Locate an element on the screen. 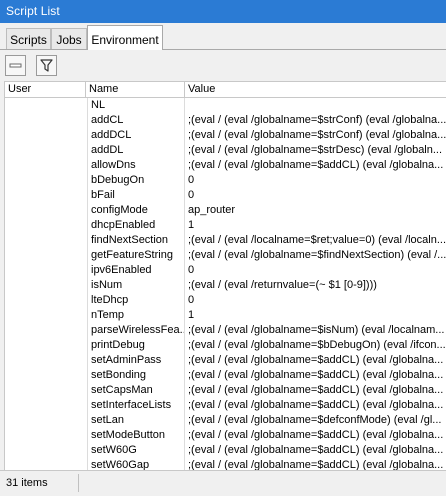 The image size is (446, 496). name-cell: setBonding is located at coordinates (136, 375).